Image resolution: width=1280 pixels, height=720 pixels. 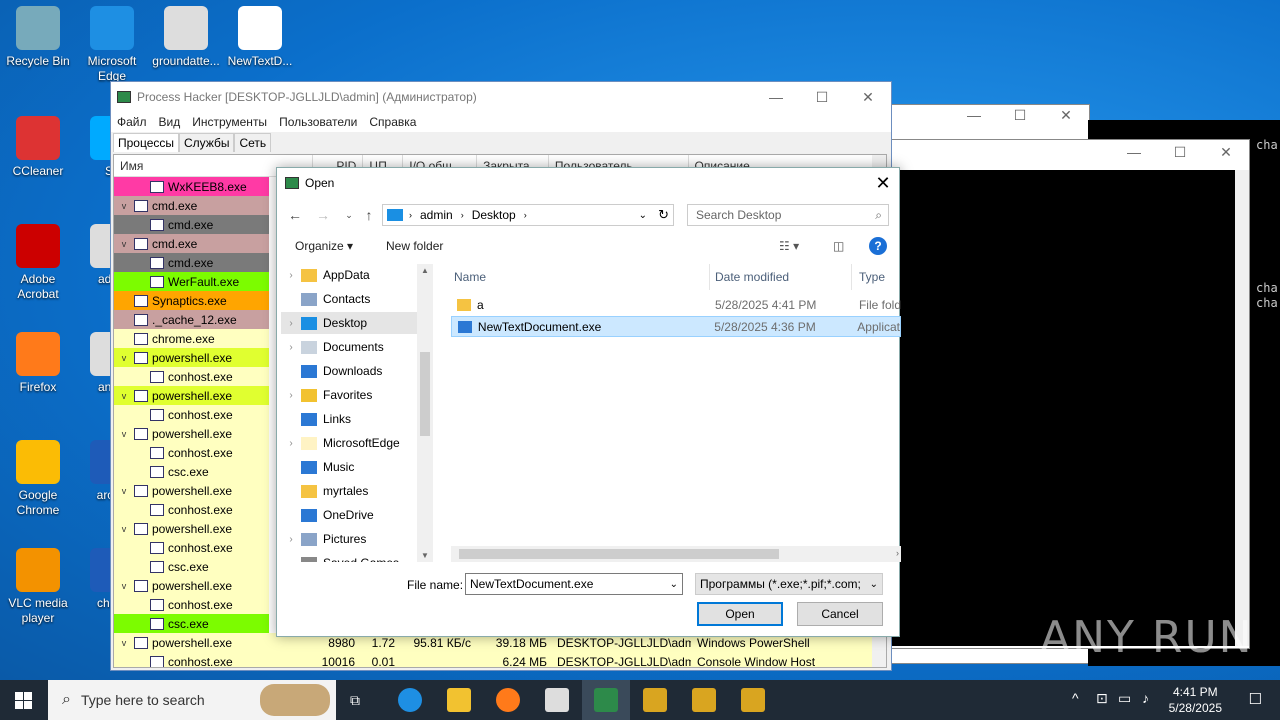 What do you see at coordinates (112, 45) in the screenshot?
I see `desktop-icon: Microsoft Edge` at bounding box center [112, 45].